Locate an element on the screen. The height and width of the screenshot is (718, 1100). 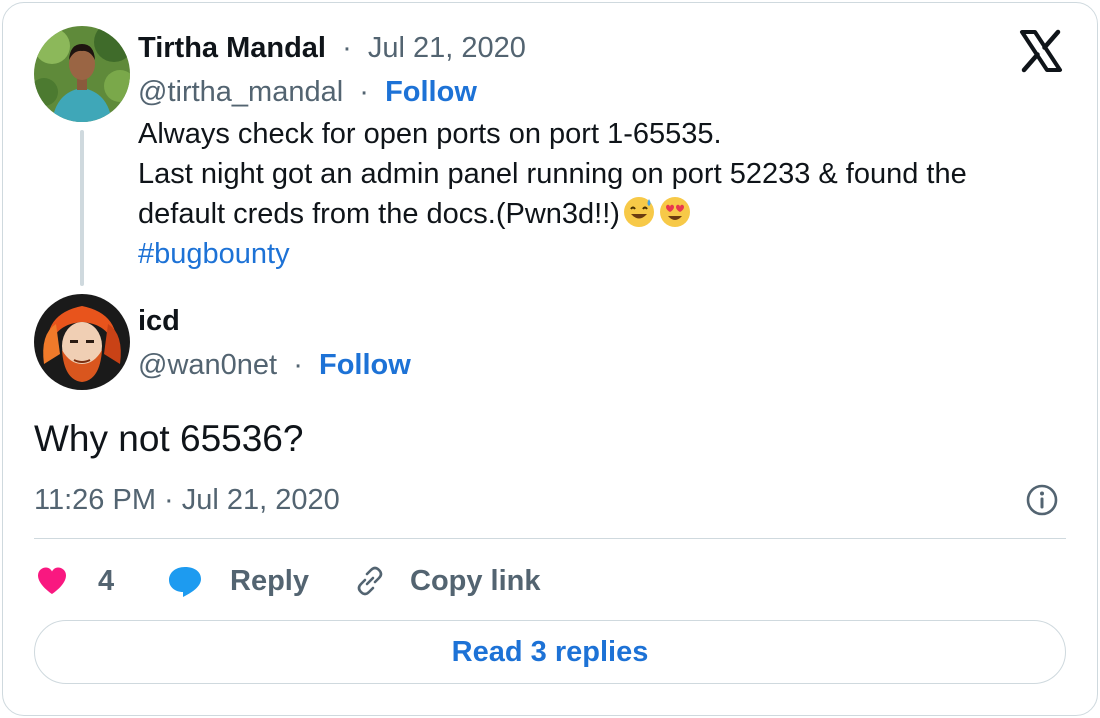
x-logo-icon is located at coordinates (1041, 51).